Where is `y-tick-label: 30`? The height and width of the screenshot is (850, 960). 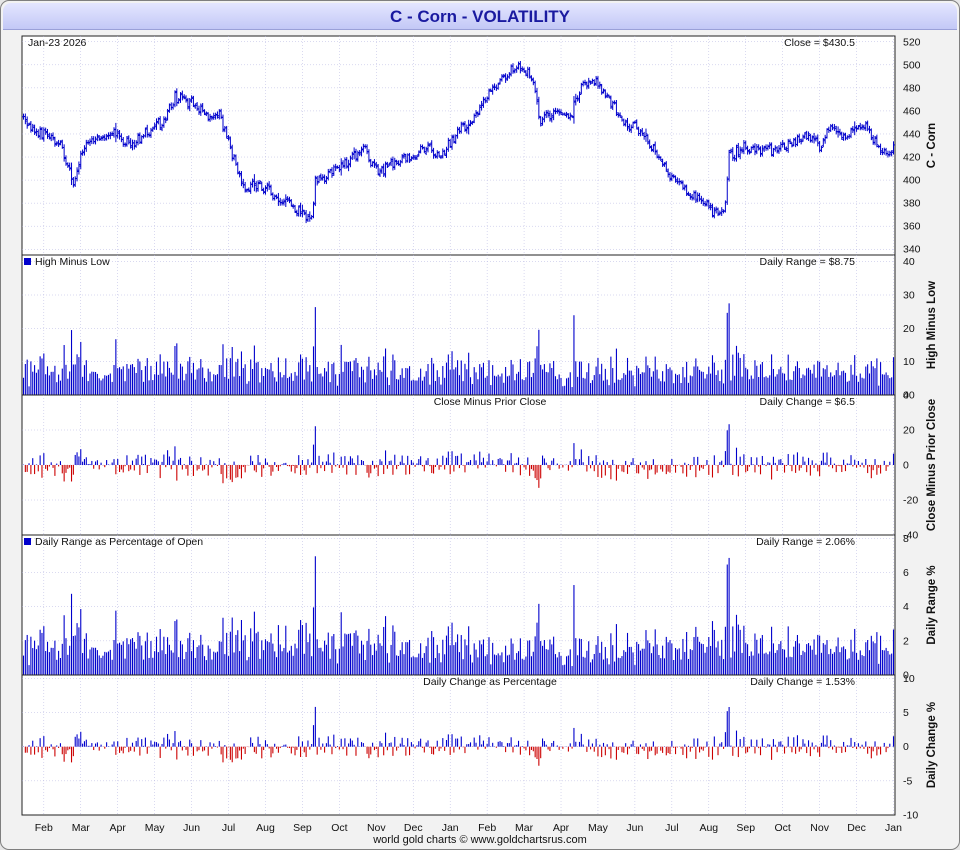 y-tick-label: 30 is located at coordinates (909, 296).